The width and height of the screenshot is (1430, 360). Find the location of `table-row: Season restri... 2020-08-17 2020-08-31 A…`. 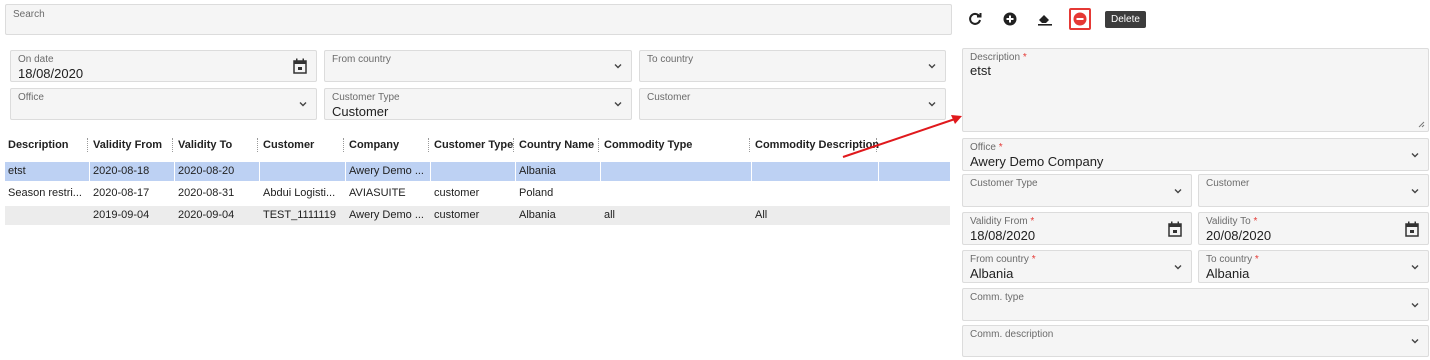

table-row: Season restri... 2020-08-17 2020-08-31 A… is located at coordinates (477, 193).